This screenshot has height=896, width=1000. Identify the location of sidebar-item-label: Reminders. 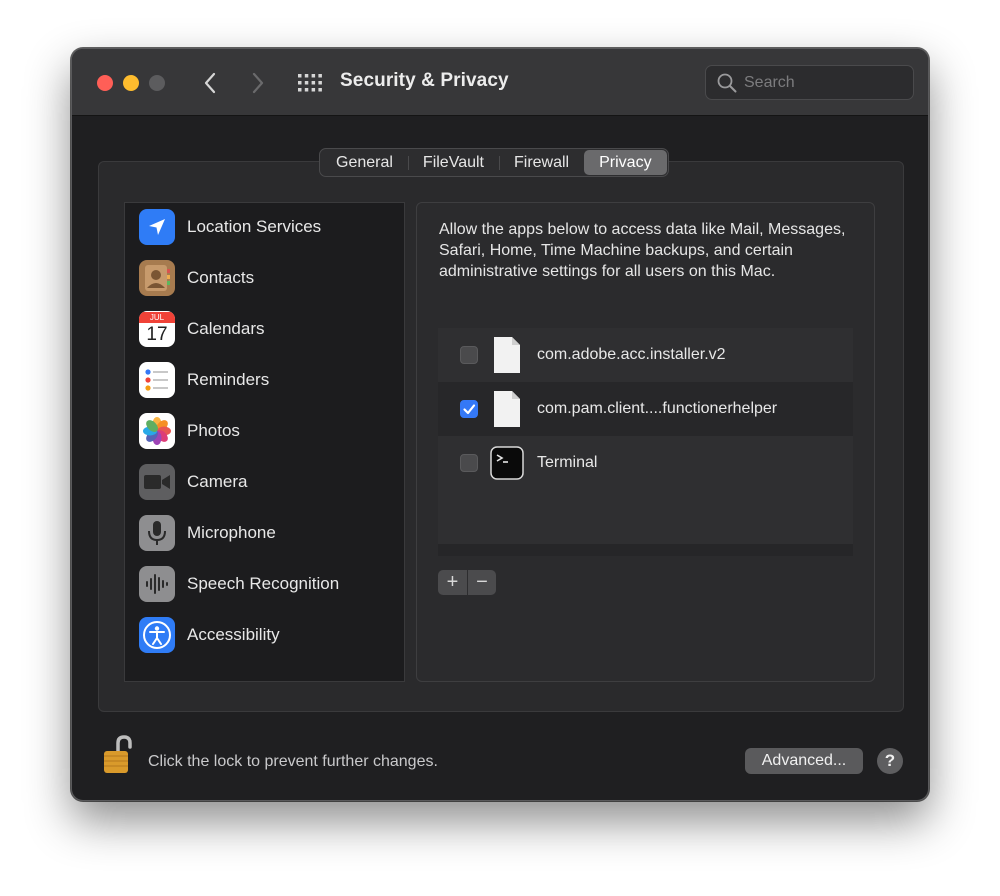
(228, 379).